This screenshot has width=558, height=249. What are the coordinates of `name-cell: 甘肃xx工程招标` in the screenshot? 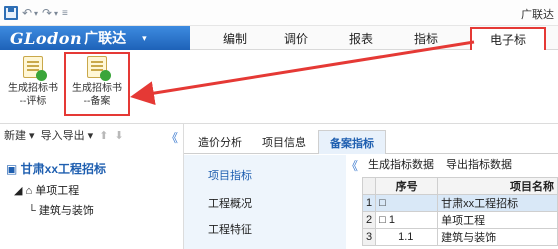 It's located at (497, 203).